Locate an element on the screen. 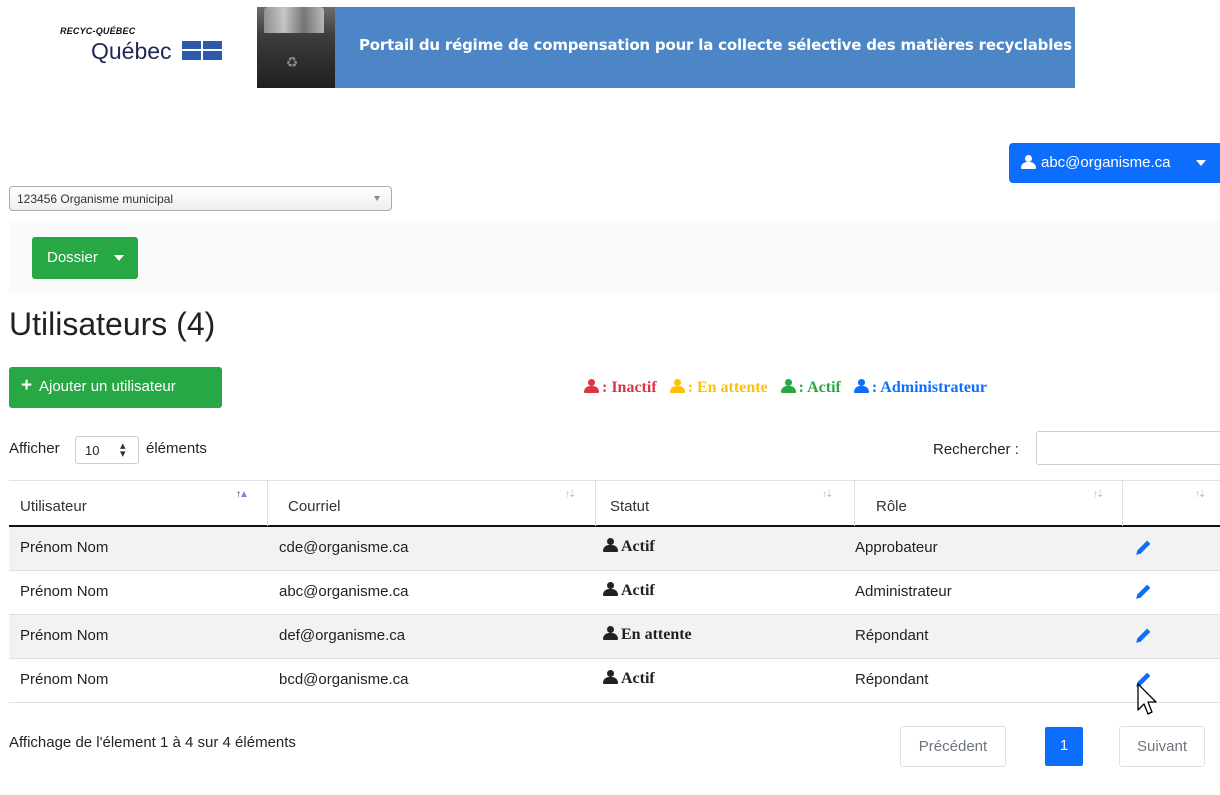 This screenshot has height=795, width=1220. cell-email: abc@organisme.ca is located at coordinates (344, 591).